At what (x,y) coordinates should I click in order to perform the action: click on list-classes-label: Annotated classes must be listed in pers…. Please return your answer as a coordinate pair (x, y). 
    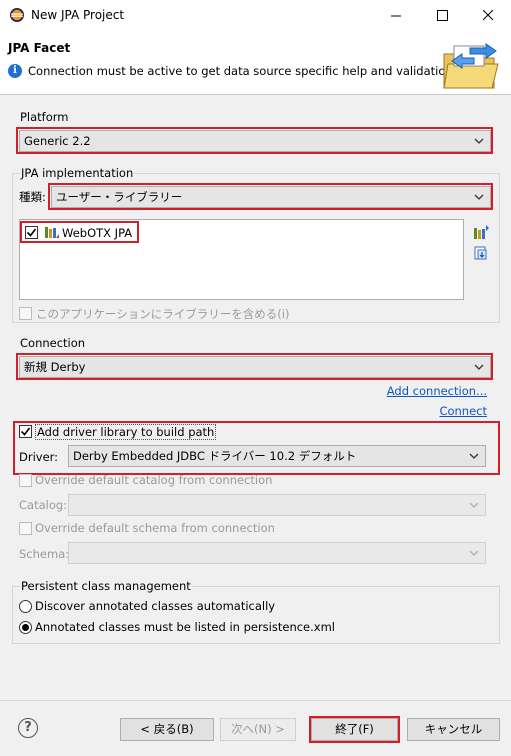
    Looking at the image, I should click on (185, 627).